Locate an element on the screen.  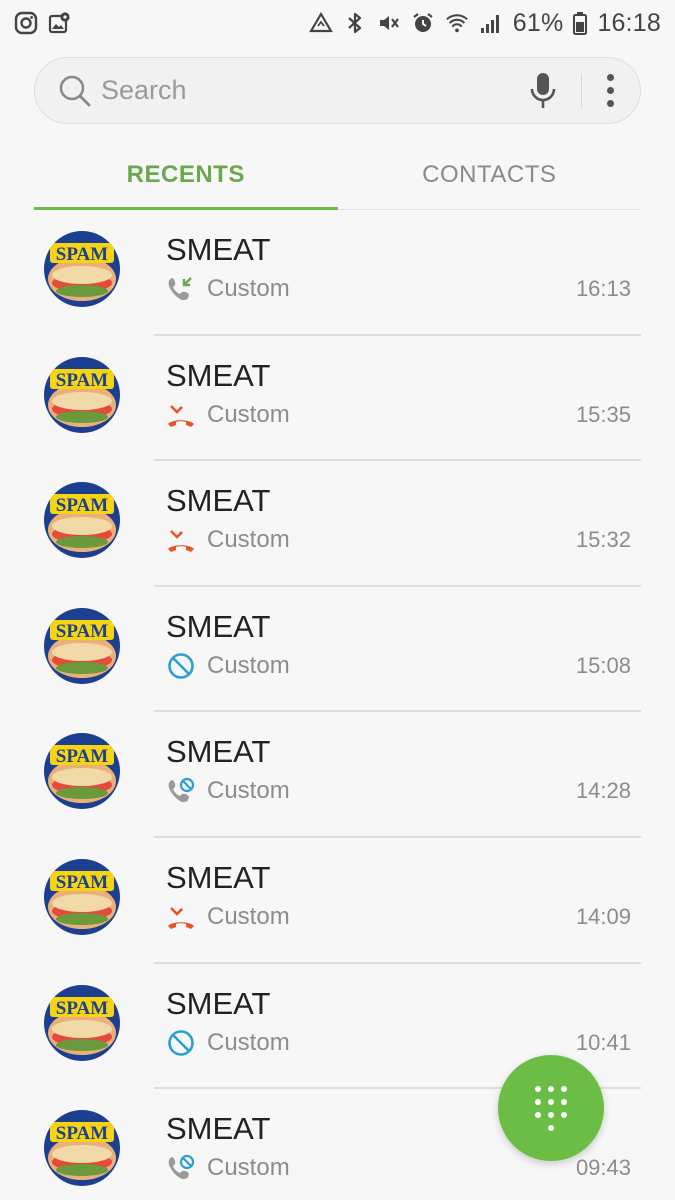
call-time: 15:08 is located at coordinates (603, 665).